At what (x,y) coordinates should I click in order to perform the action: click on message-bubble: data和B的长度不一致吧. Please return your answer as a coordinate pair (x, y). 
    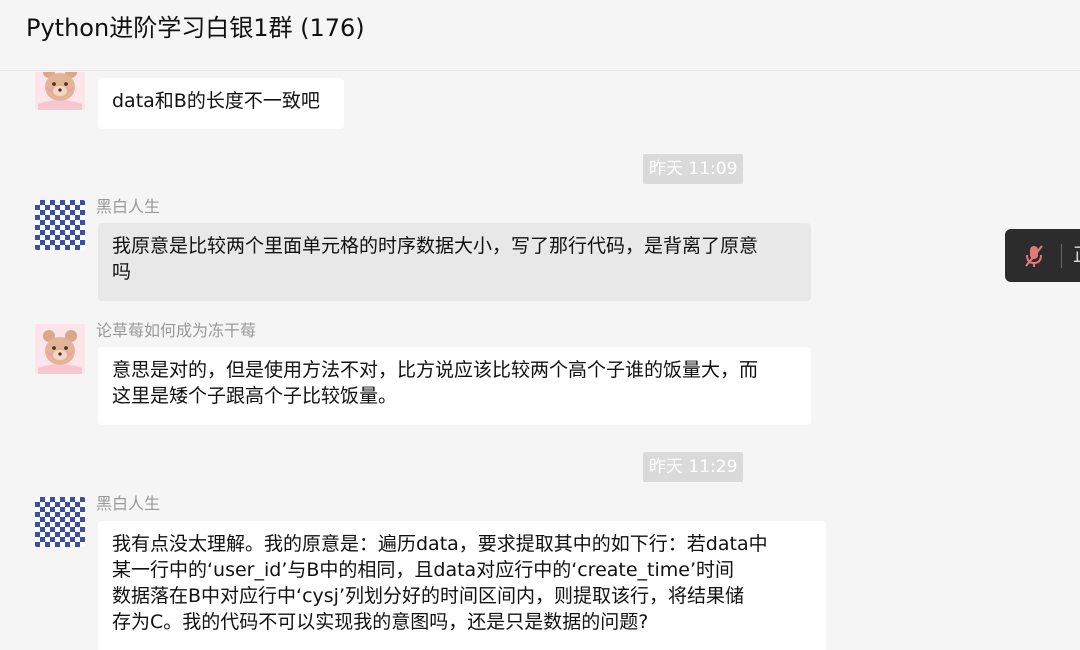
    Looking at the image, I should click on (221, 103).